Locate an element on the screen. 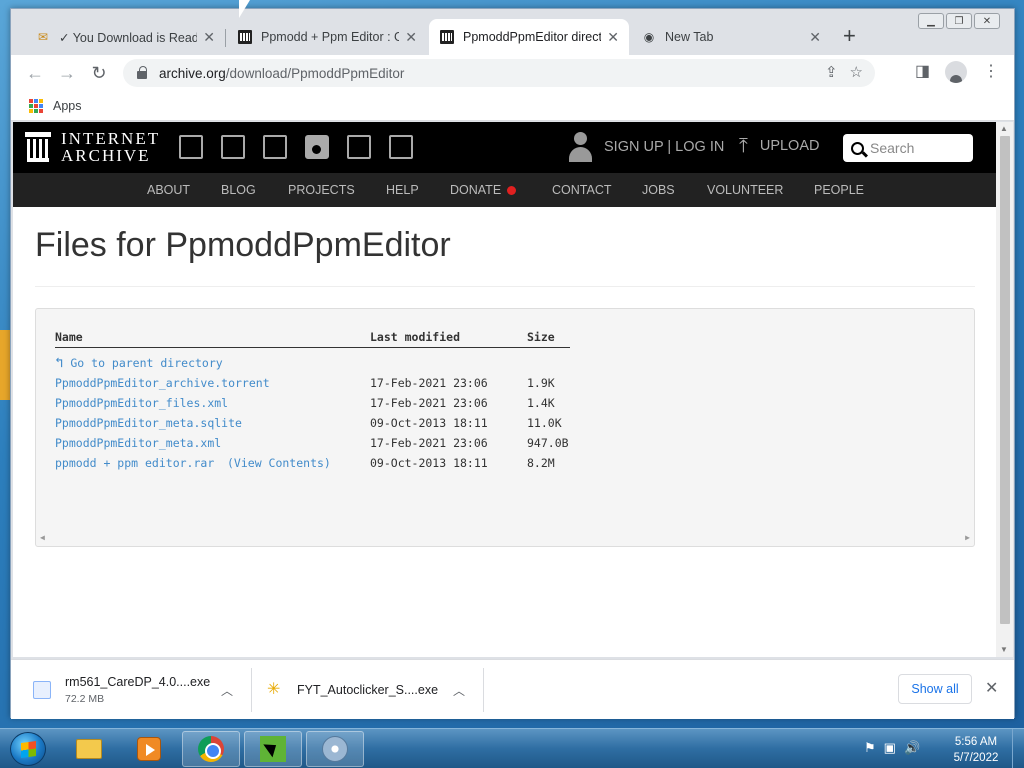 Image resolution: width=1024 pixels, height=768 pixels. nav-donate: DONATE is located at coordinates (483, 190).